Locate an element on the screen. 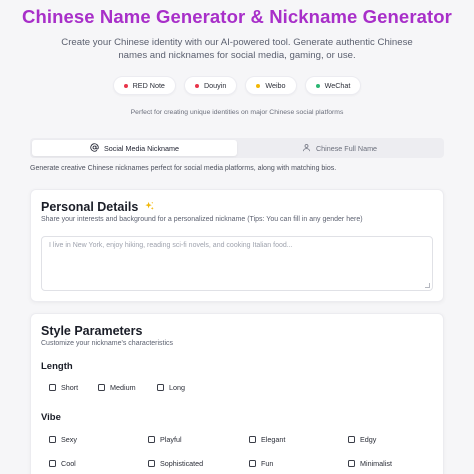 The width and height of the screenshot is (474, 474). option-label: Medium is located at coordinates (123, 387).